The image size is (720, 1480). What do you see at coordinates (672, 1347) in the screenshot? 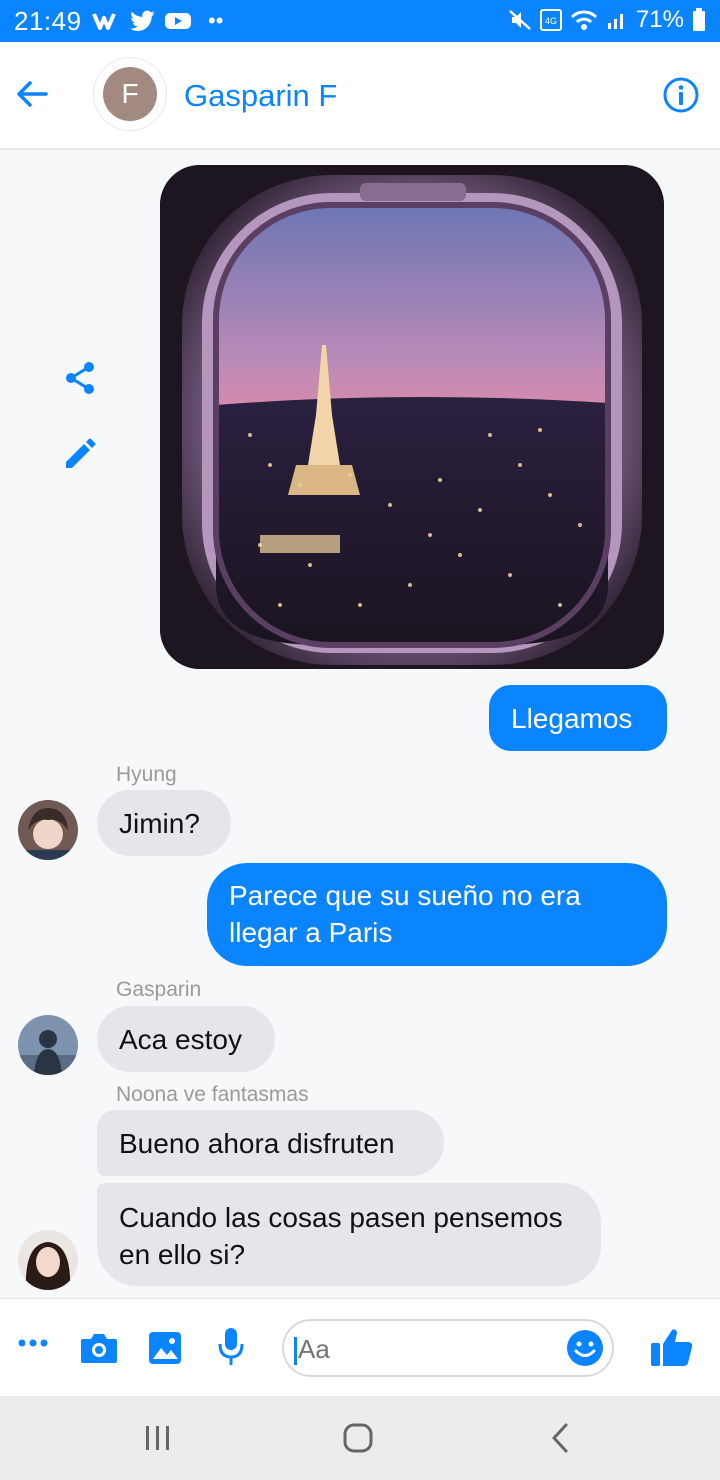
I see `like-icon` at bounding box center [672, 1347].